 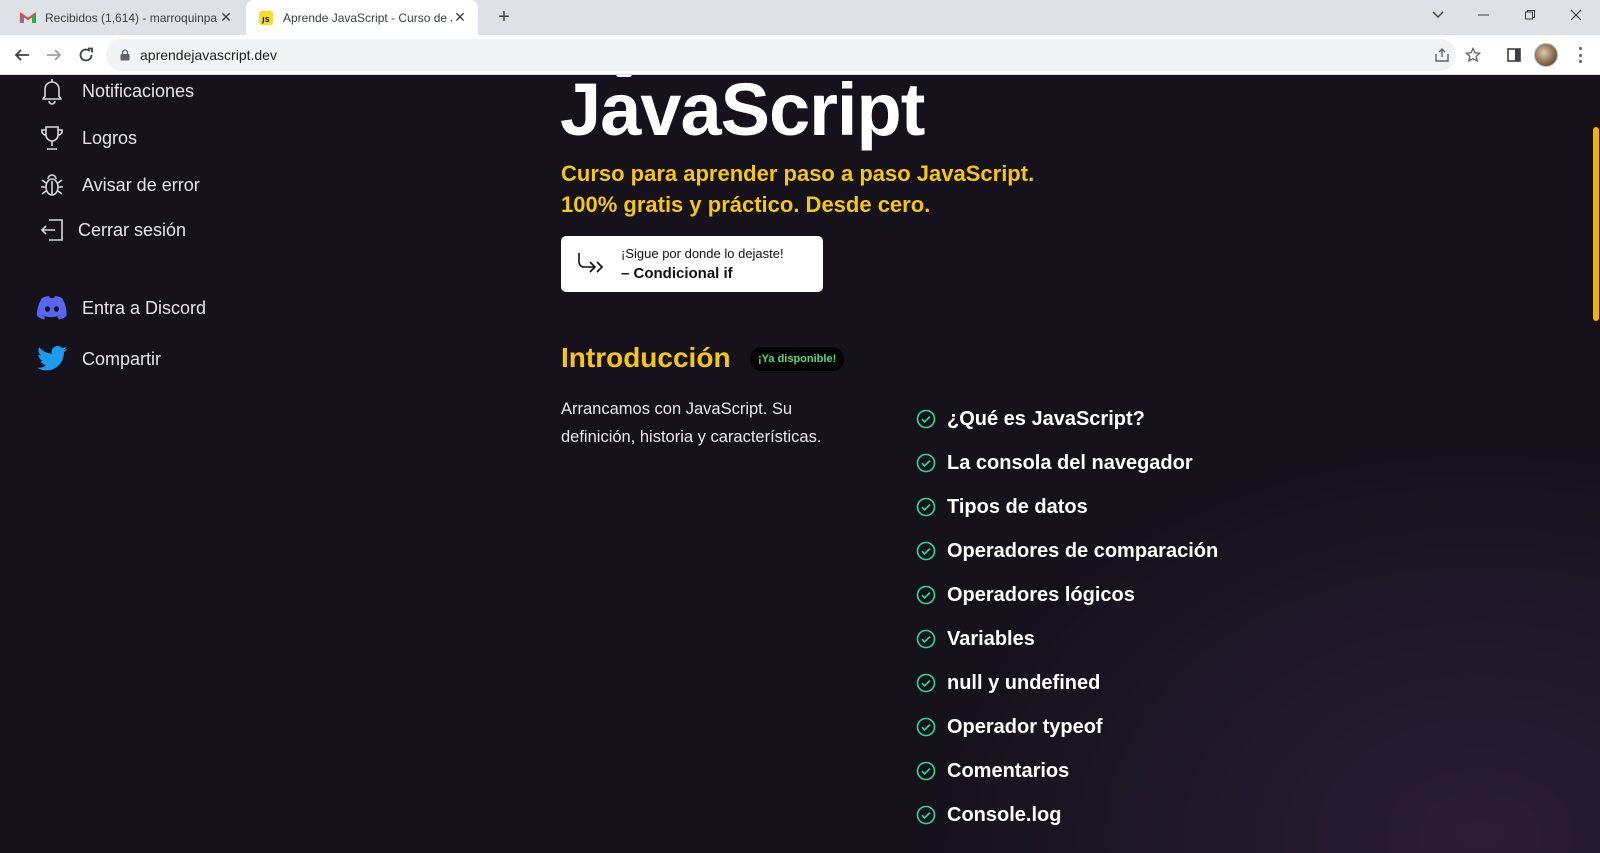 What do you see at coordinates (991, 638) in the screenshot?
I see `lesson-title: Variables` at bounding box center [991, 638].